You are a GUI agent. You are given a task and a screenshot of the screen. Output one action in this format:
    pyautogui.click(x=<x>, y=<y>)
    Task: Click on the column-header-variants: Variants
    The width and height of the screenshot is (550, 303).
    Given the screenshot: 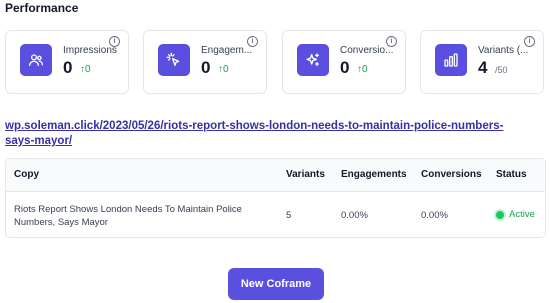 What is the action you would take?
    pyautogui.click(x=305, y=174)
    